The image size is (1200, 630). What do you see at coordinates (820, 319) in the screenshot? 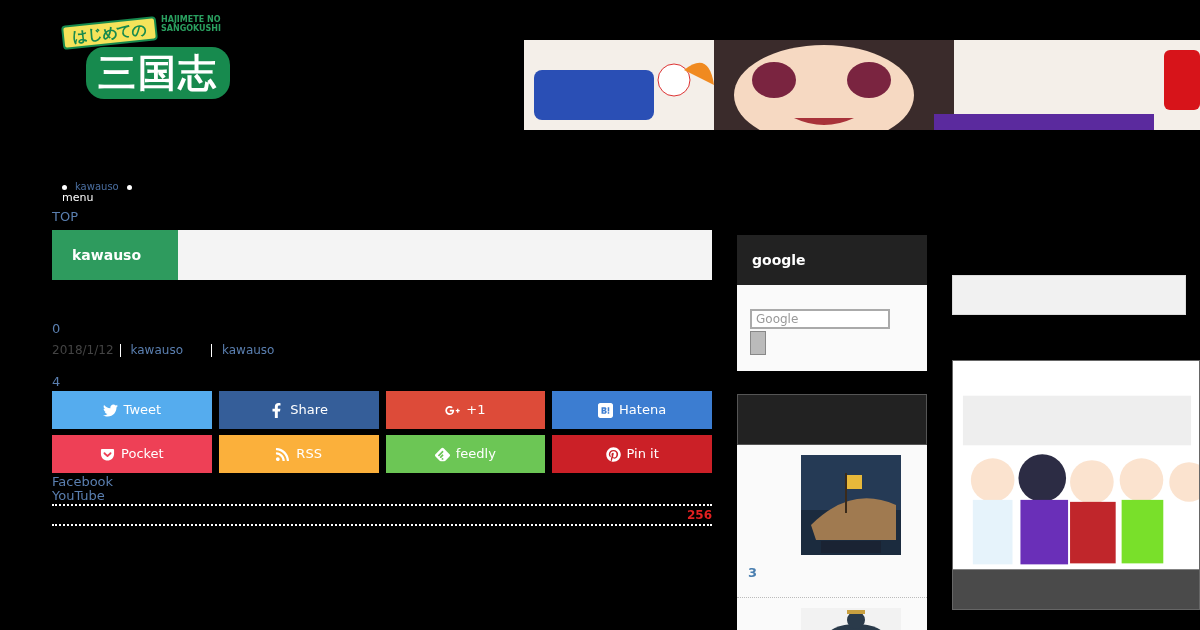
I see `search-field: Google` at bounding box center [820, 319].